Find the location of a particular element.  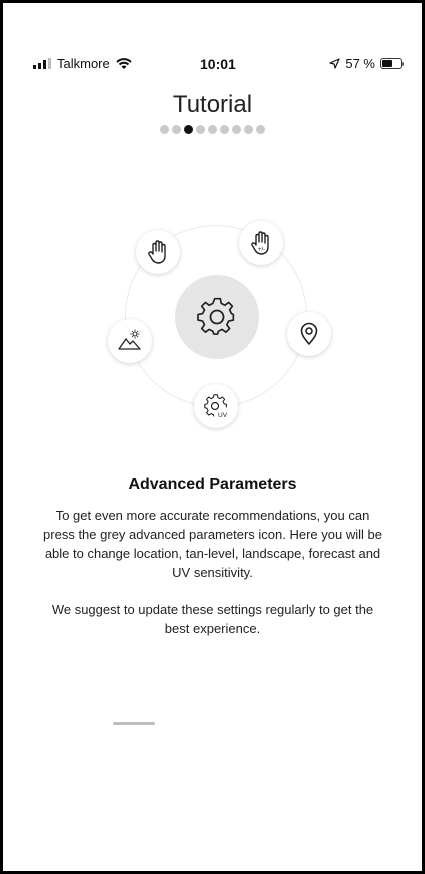

section-heading: Advanced Parameters is located at coordinates (212, 484).